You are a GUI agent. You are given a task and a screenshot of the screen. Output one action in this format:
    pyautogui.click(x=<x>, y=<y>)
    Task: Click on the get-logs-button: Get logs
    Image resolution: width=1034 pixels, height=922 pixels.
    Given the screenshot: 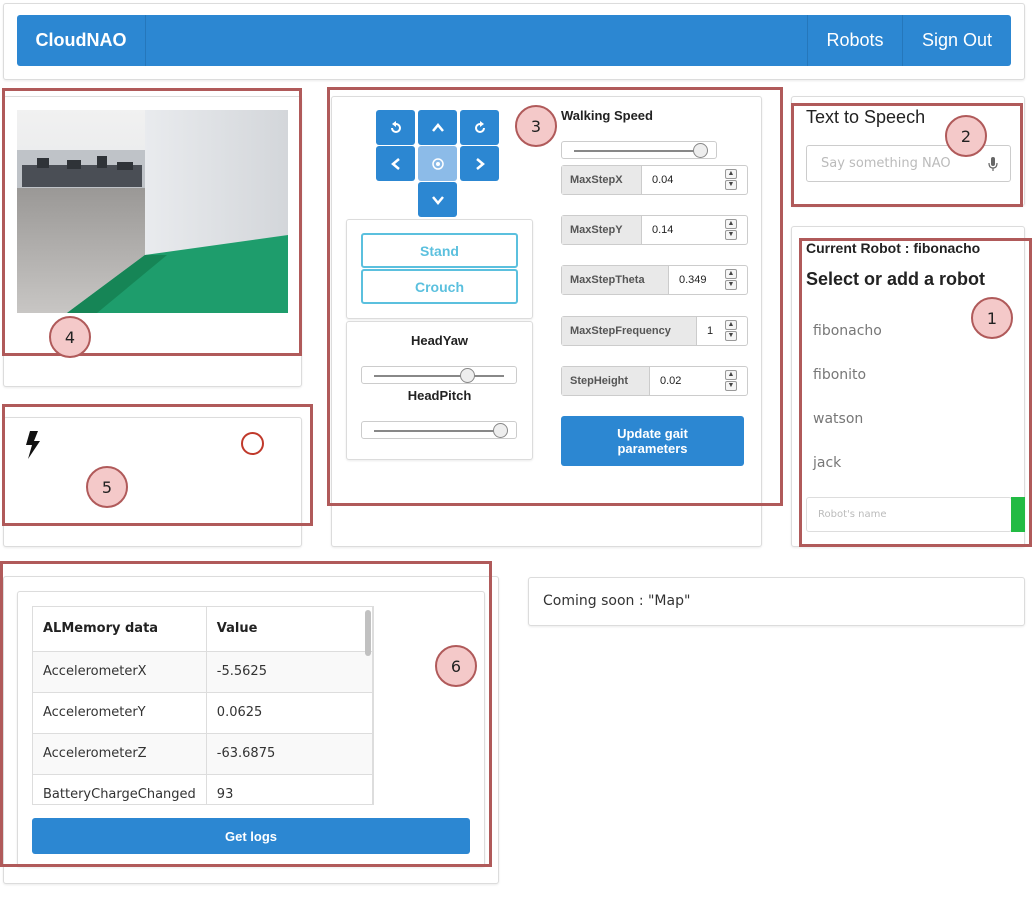 What is the action you would take?
    pyautogui.click(x=251, y=836)
    